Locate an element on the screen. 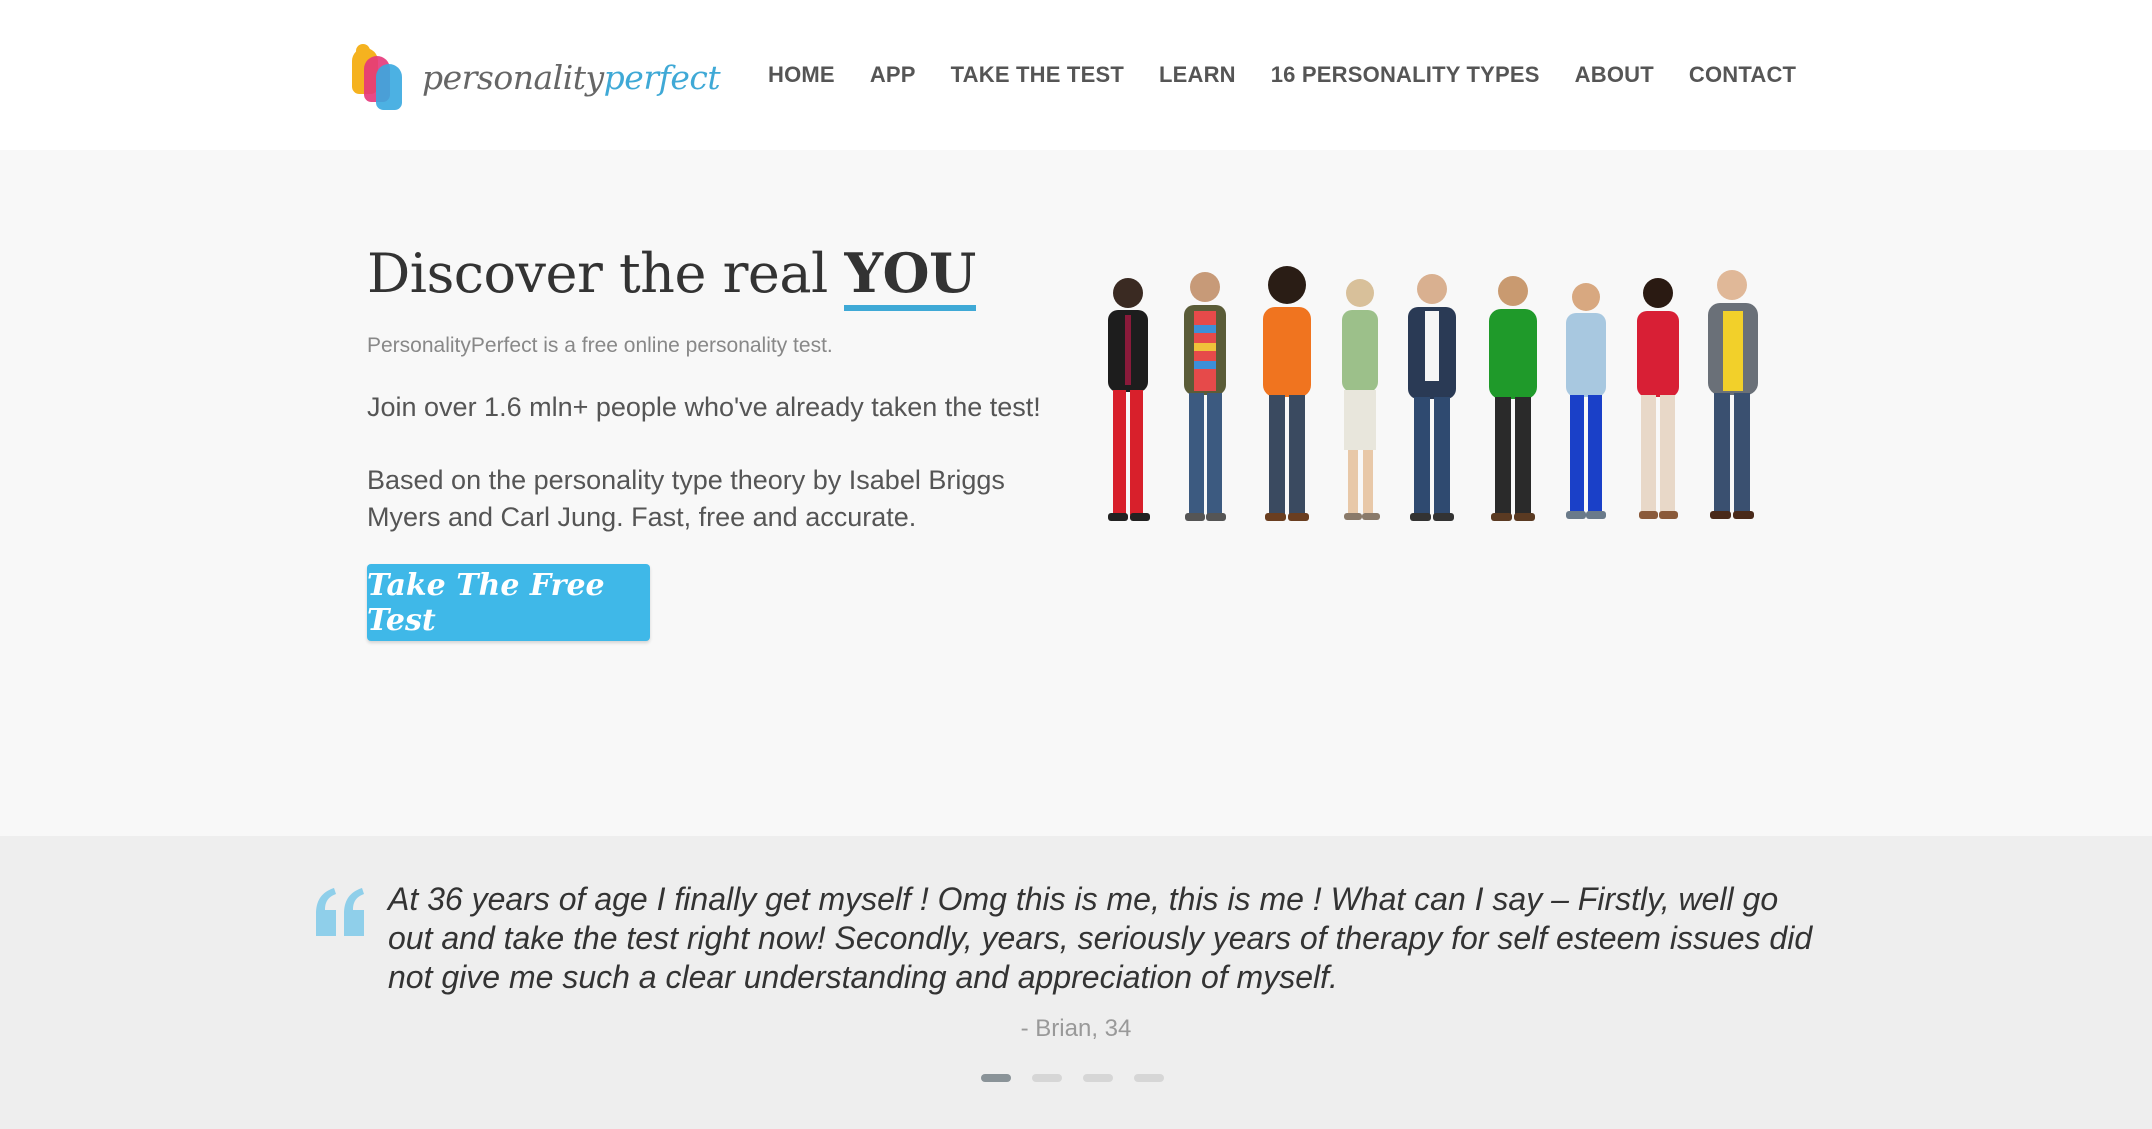  take-free-test-button: Take The Free Test is located at coordinates (508, 602).